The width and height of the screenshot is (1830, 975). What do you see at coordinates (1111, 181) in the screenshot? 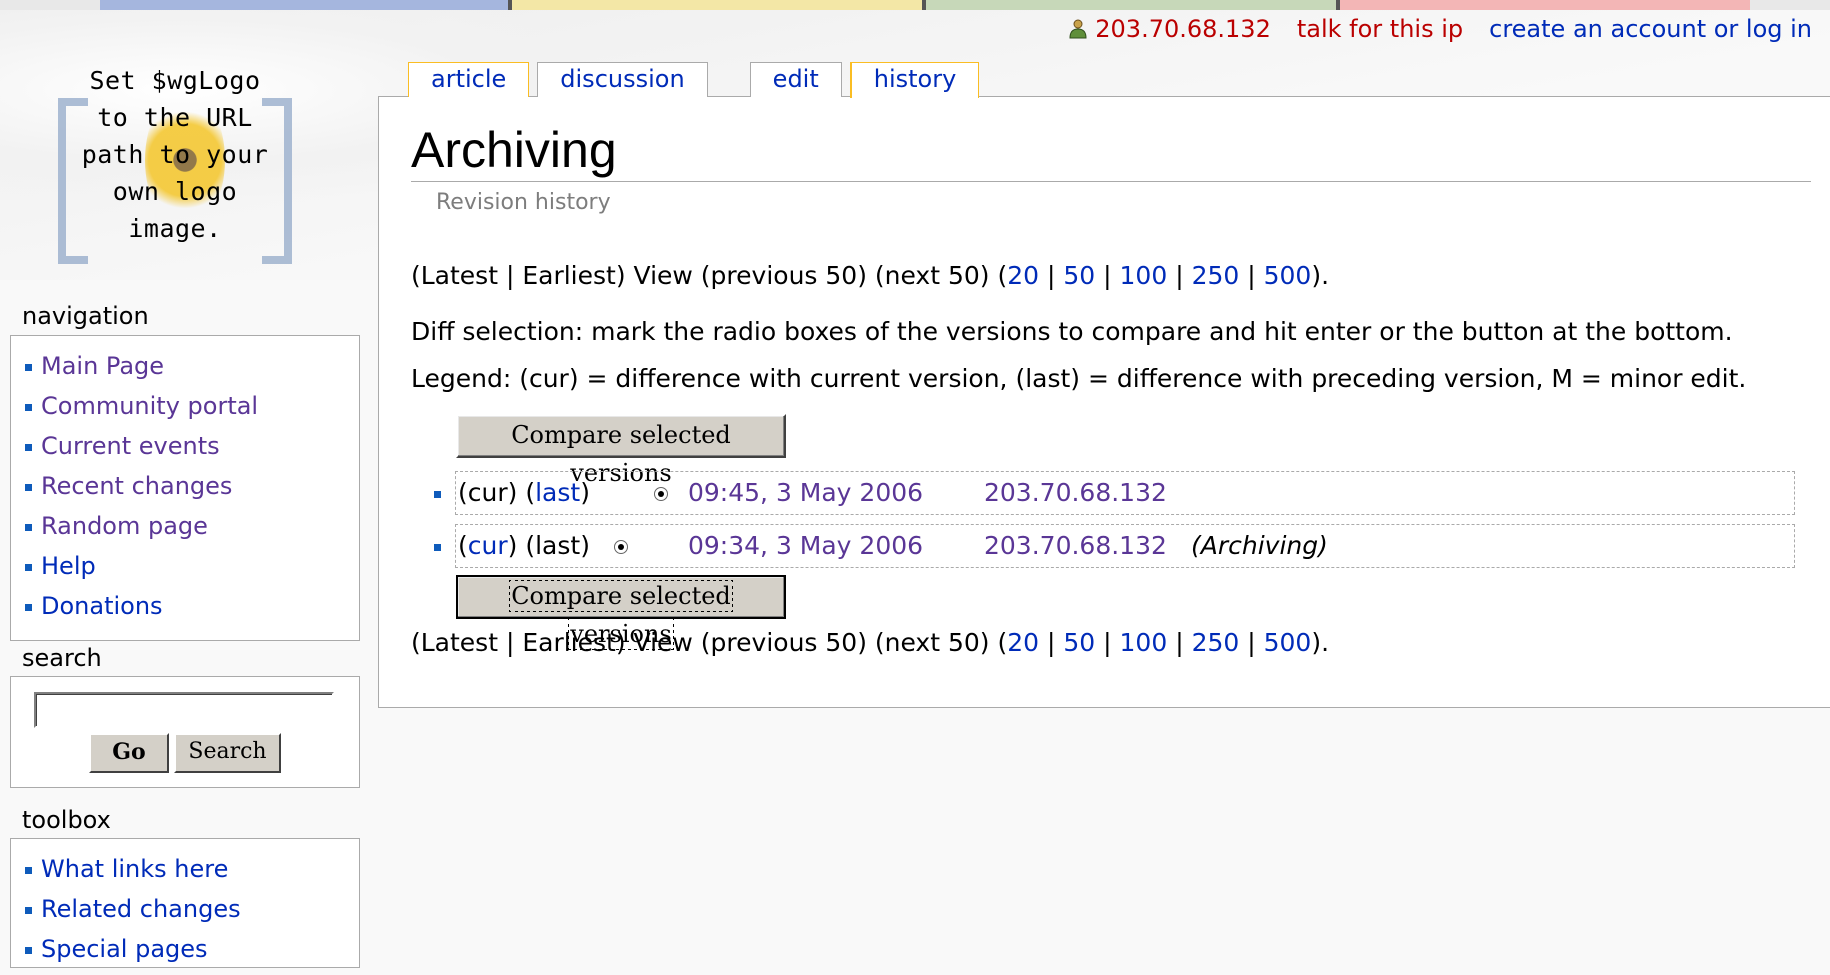
I see `title-divider` at bounding box center [1111, 181].